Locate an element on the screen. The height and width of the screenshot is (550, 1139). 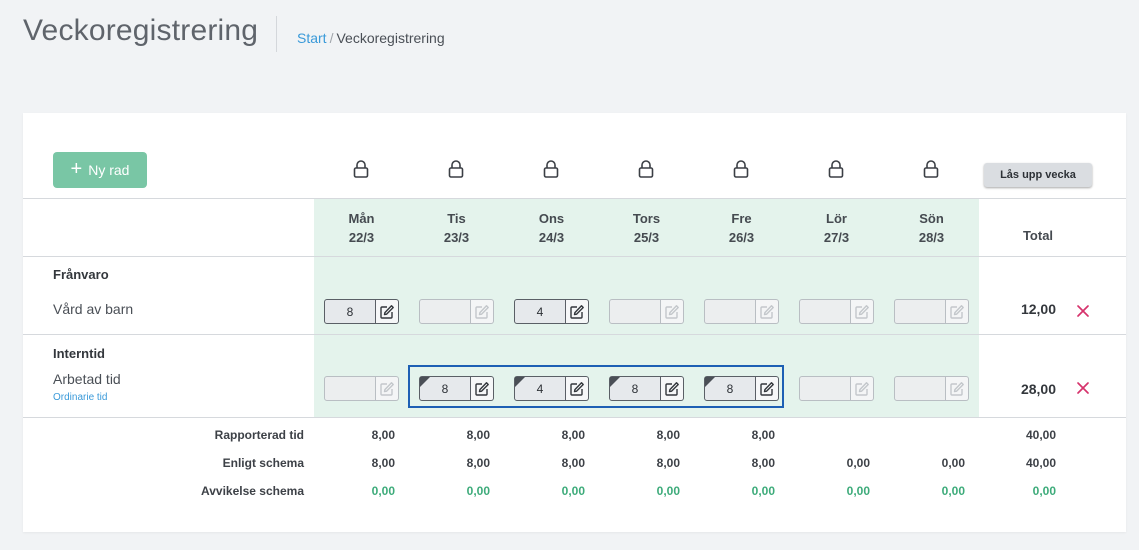
day-date: 22/3 is located at coordinates (361, 237).